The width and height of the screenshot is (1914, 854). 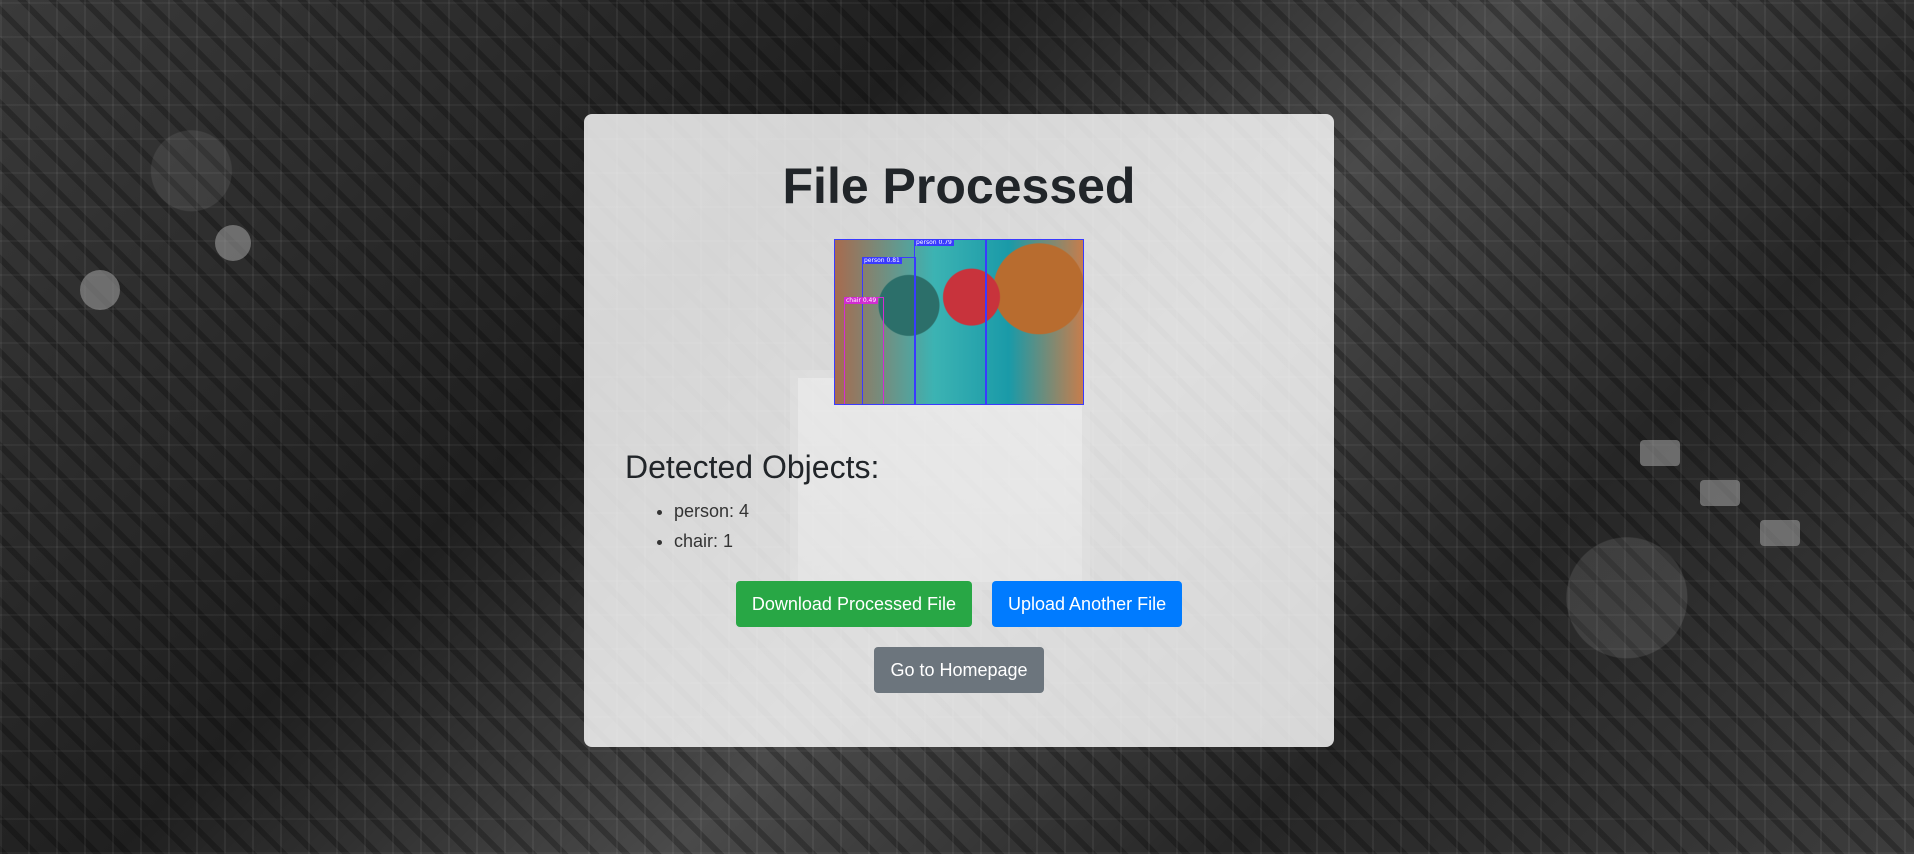 What do you see at coordinates (1004, 511) in the screenshot?
I see `list-item: person: 4` at bounding box center [1004, 511].